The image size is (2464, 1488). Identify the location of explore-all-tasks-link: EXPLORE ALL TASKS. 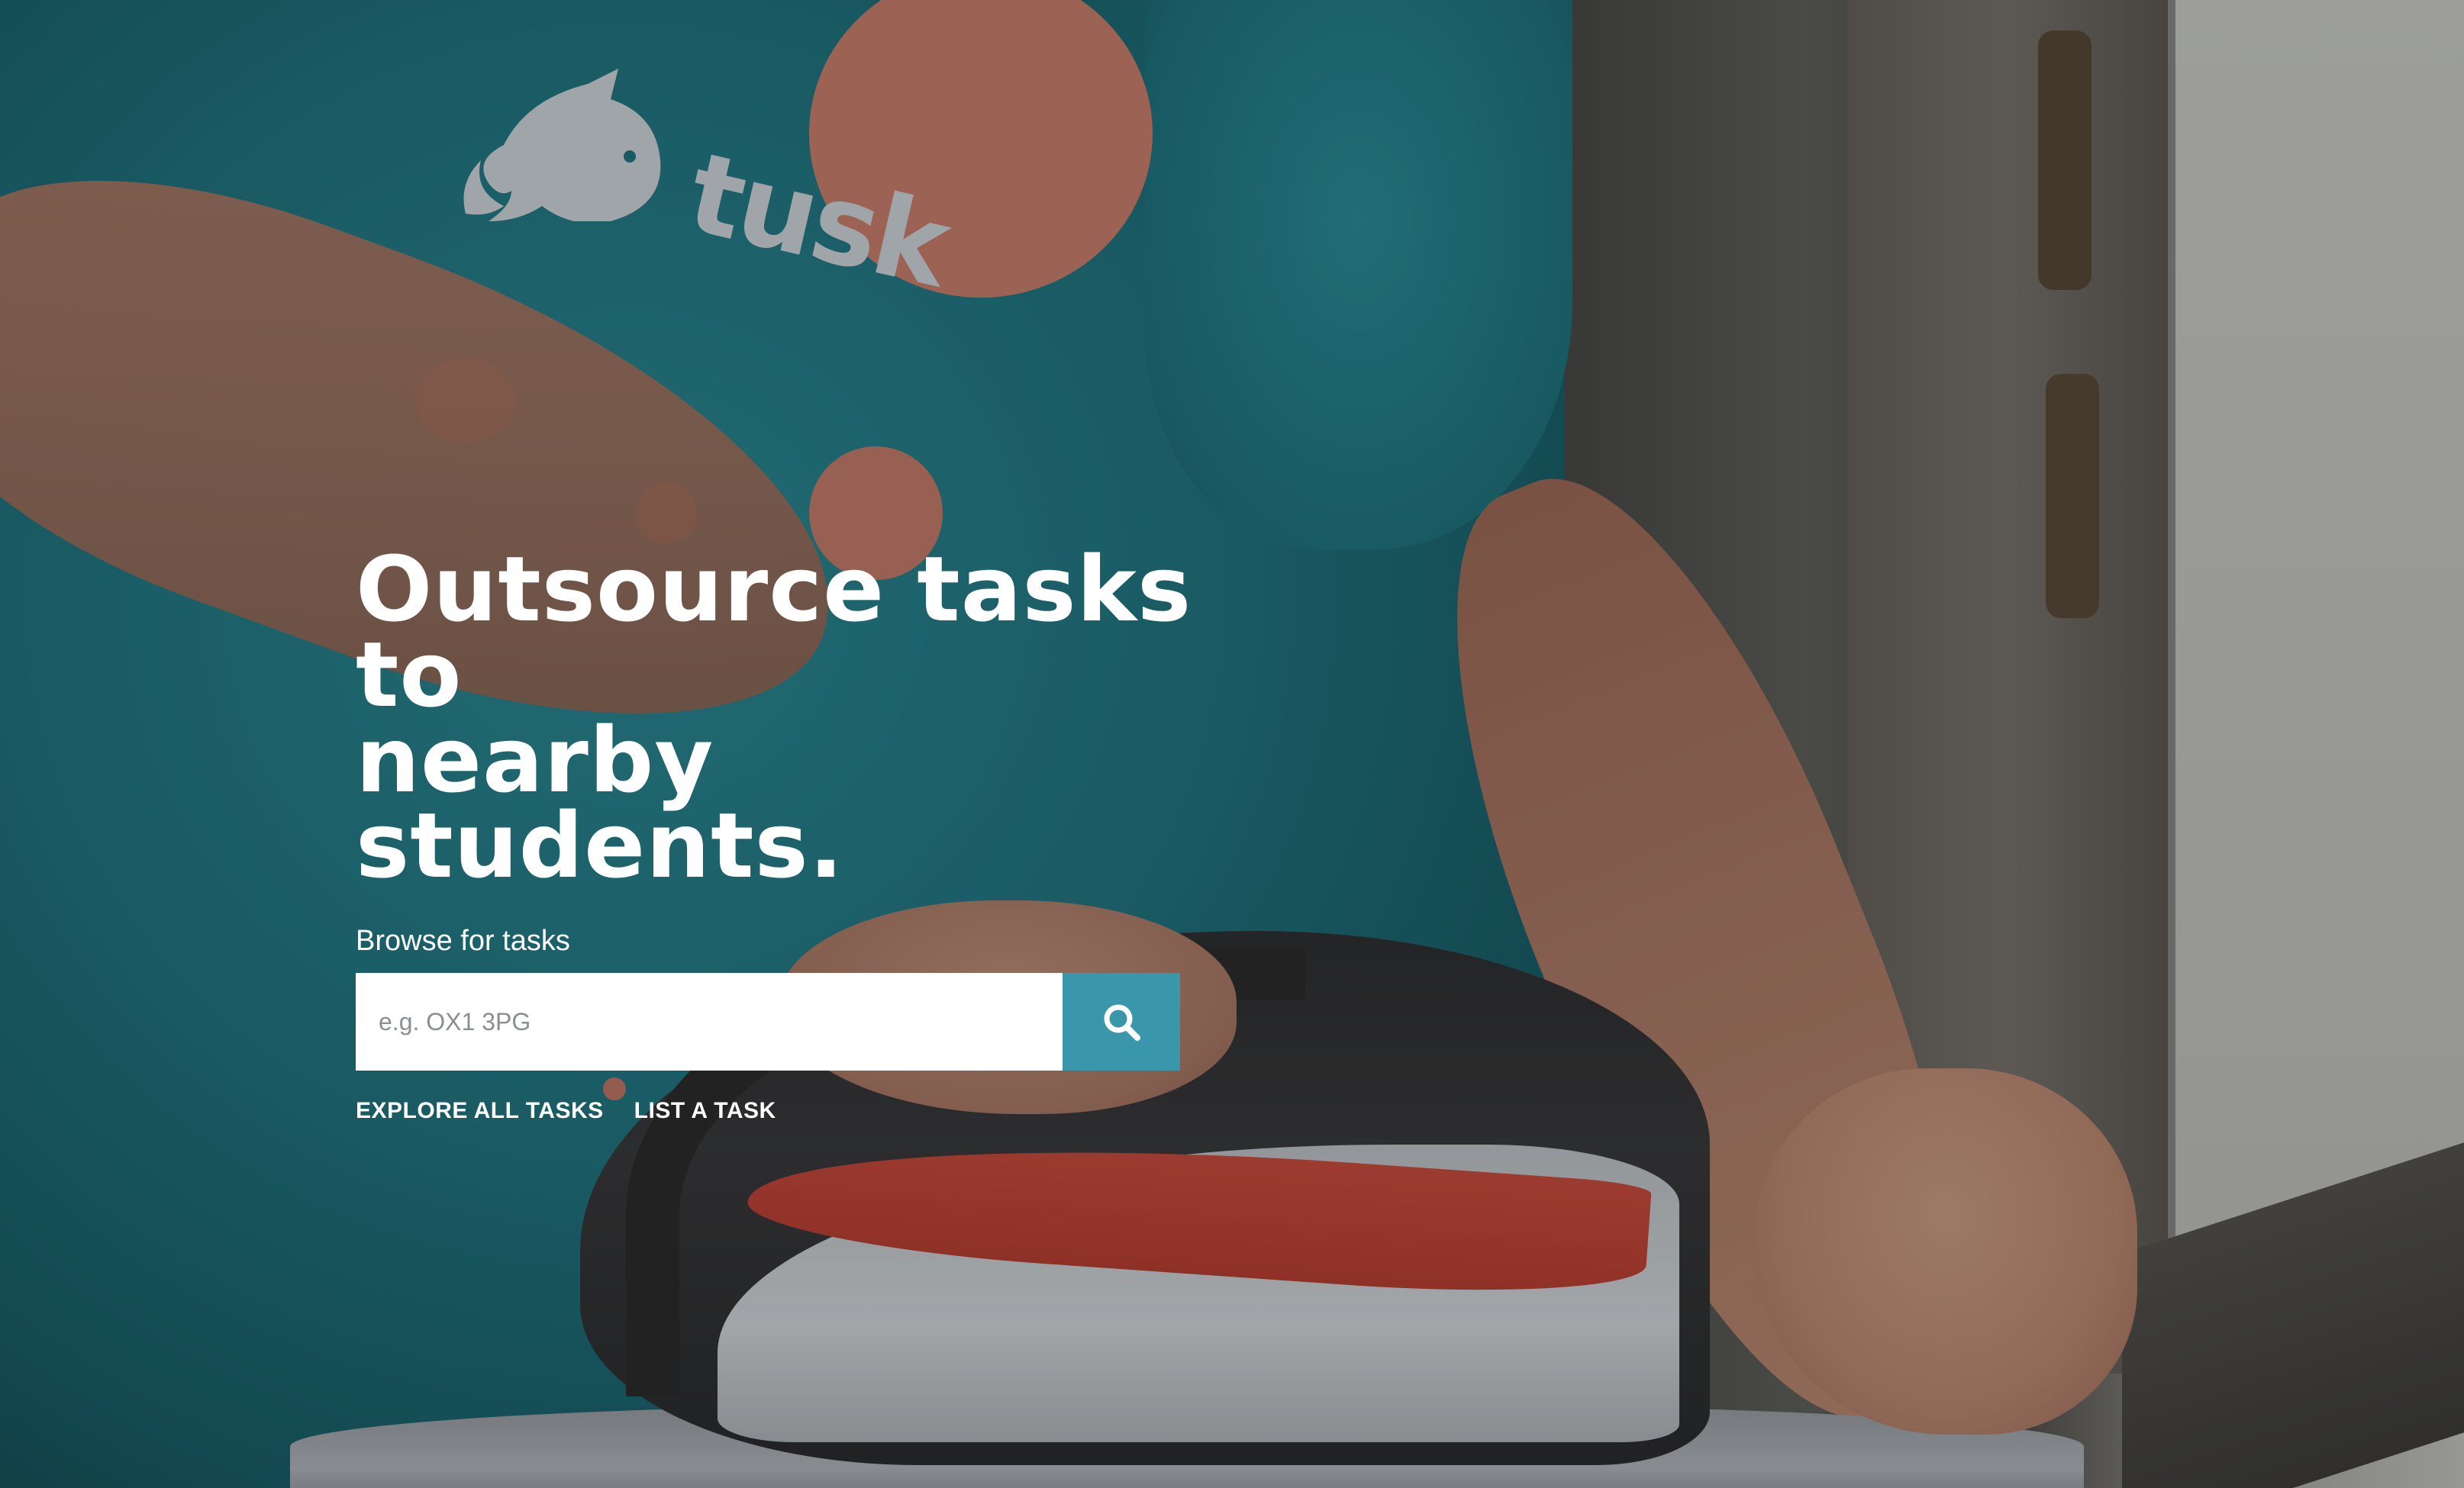
(480, 1111).